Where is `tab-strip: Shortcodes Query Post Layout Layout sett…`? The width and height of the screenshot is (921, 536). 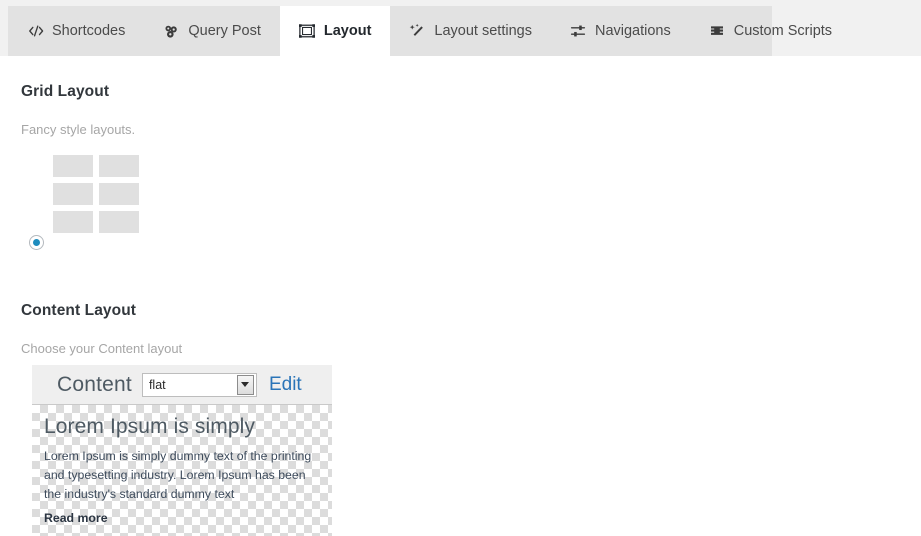
tab-strip: Shortcodes Query Post Layout Layout sett… is located at coordinates (420, 31).